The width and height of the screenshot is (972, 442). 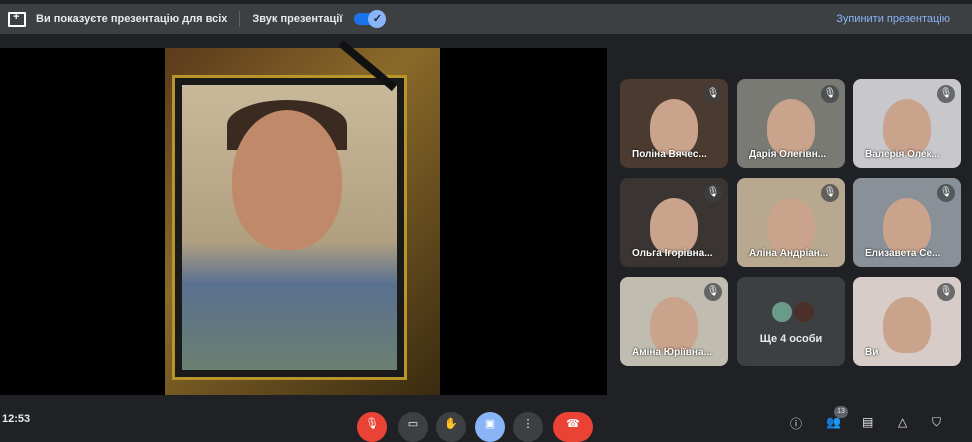 I want to click on stop-presentation-button: Зупинити презентацію, so click(x=893, y=19).